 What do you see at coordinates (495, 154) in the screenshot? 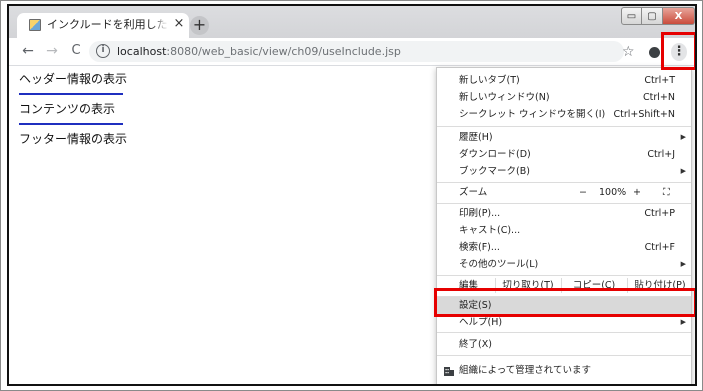
I see `menu-label: ダウンロード(D)` at bounding box center [495, 154].